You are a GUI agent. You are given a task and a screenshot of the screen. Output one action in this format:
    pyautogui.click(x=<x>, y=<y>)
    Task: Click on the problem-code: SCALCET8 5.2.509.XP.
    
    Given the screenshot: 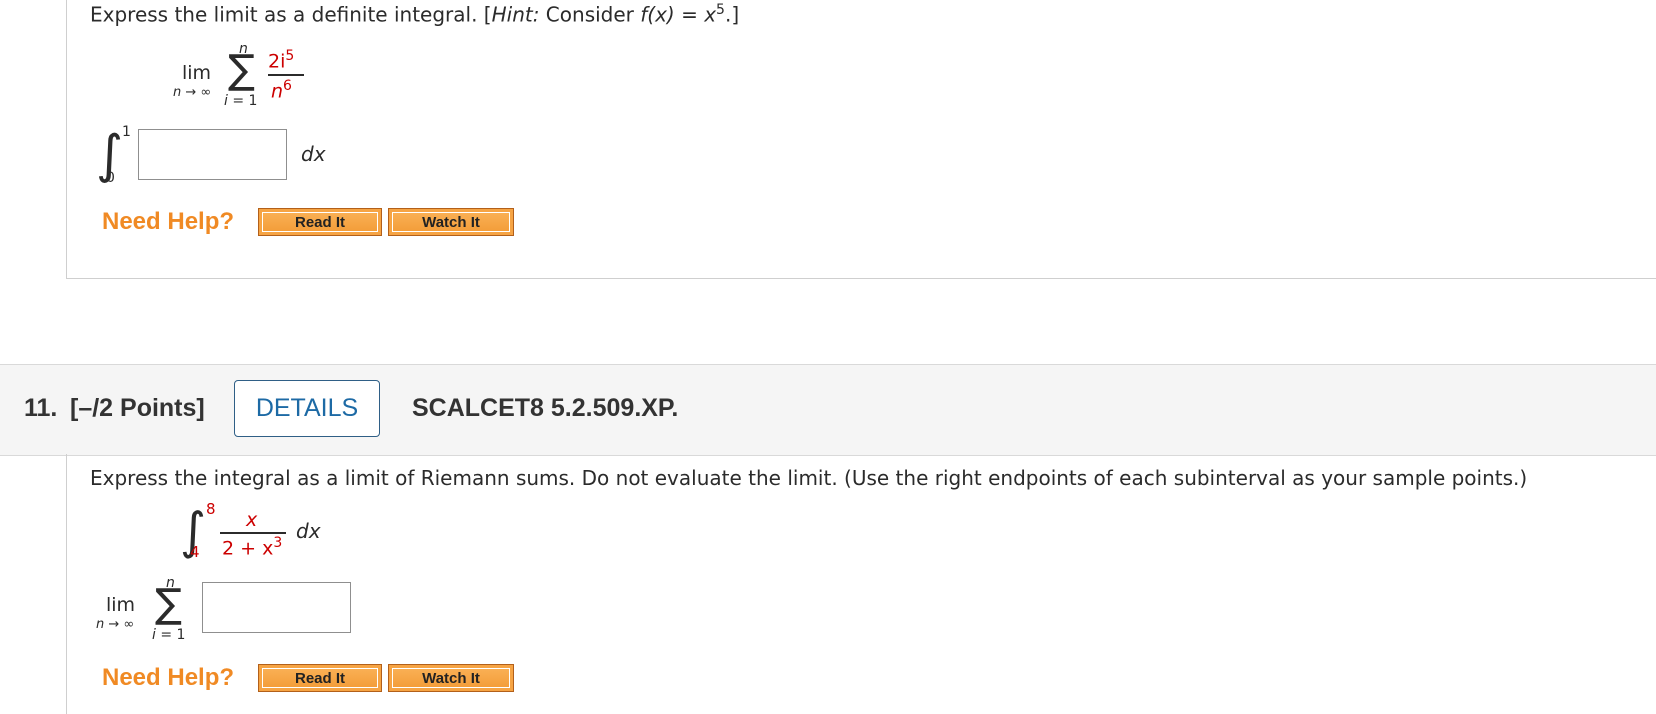 What is the action you would take?
    pyautogui.click(x=545, y=408)
    